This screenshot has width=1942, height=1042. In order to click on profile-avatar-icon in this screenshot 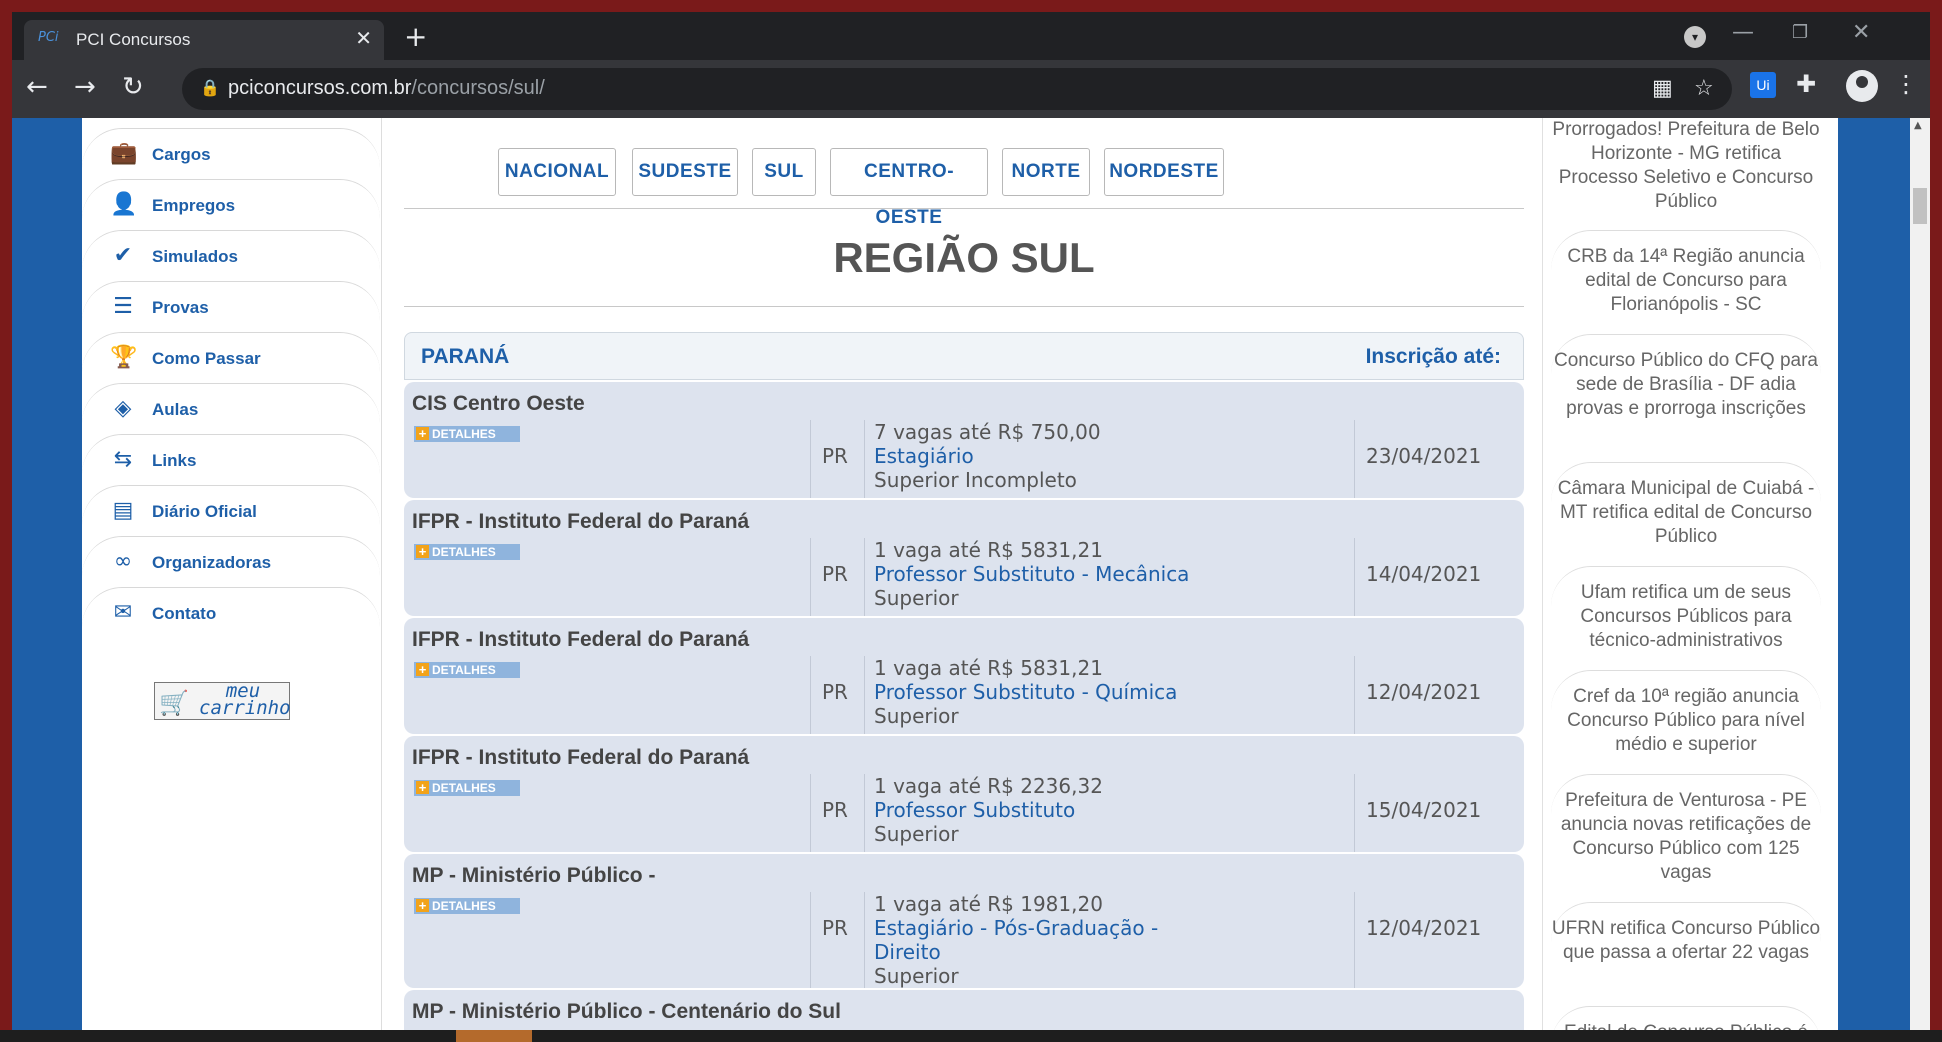, I will do `click(1862, 86)`.